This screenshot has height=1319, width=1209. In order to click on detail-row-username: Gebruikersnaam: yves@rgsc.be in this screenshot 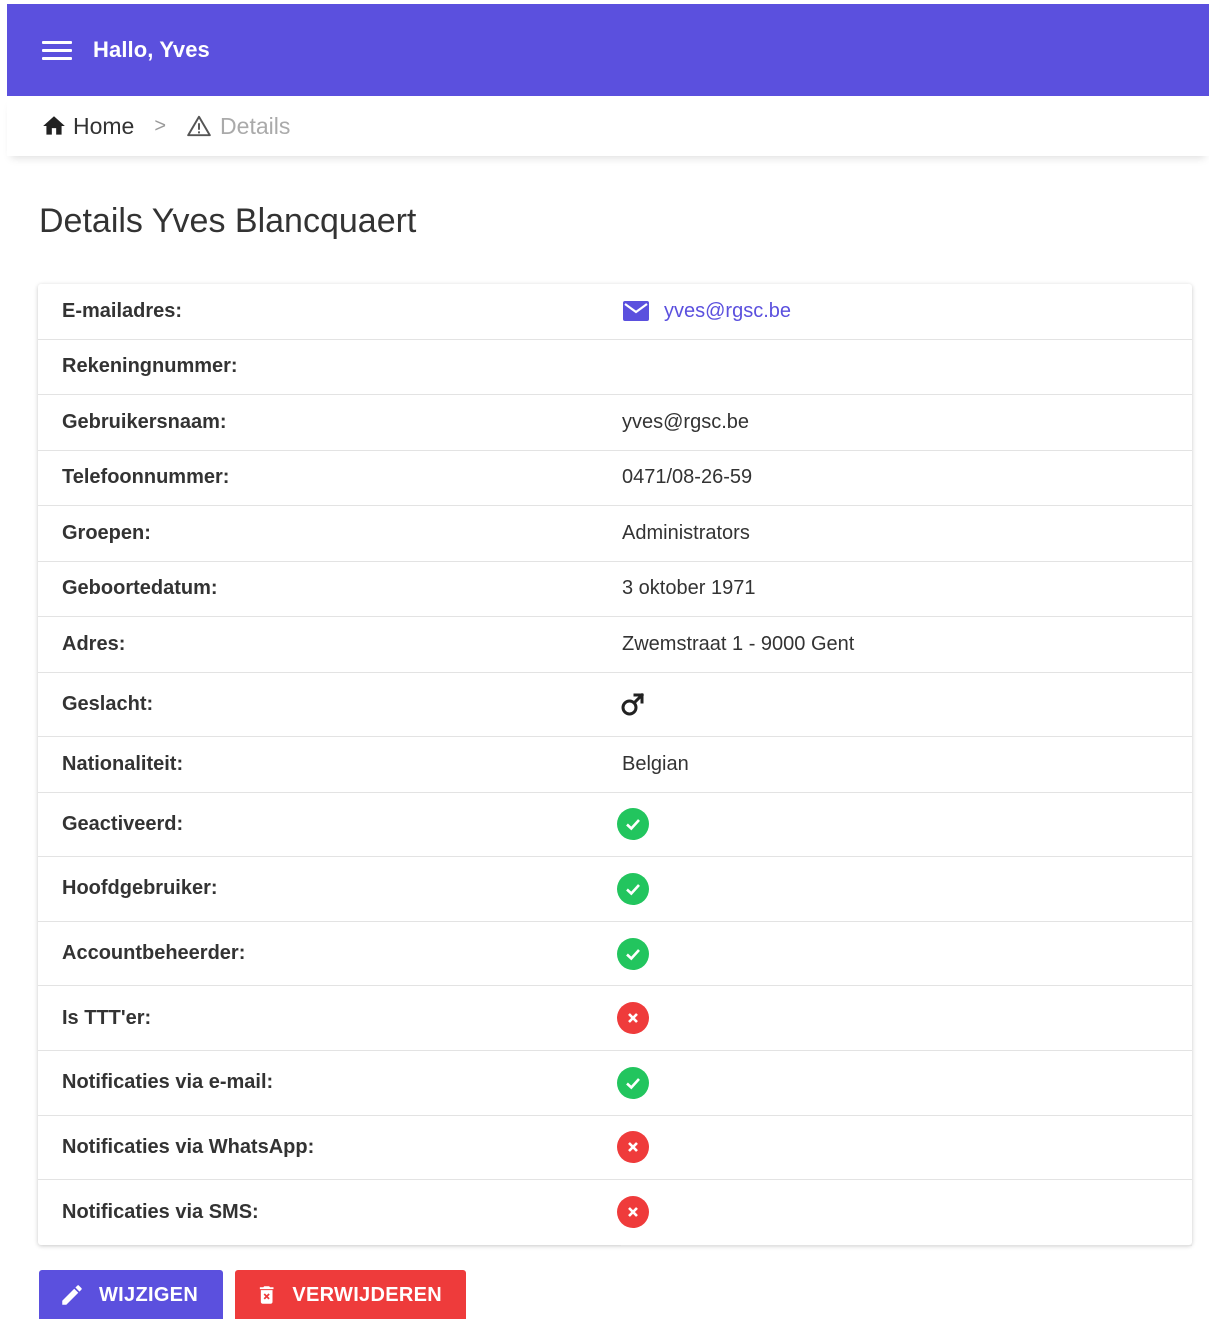, I will do `click(615, 423)`.